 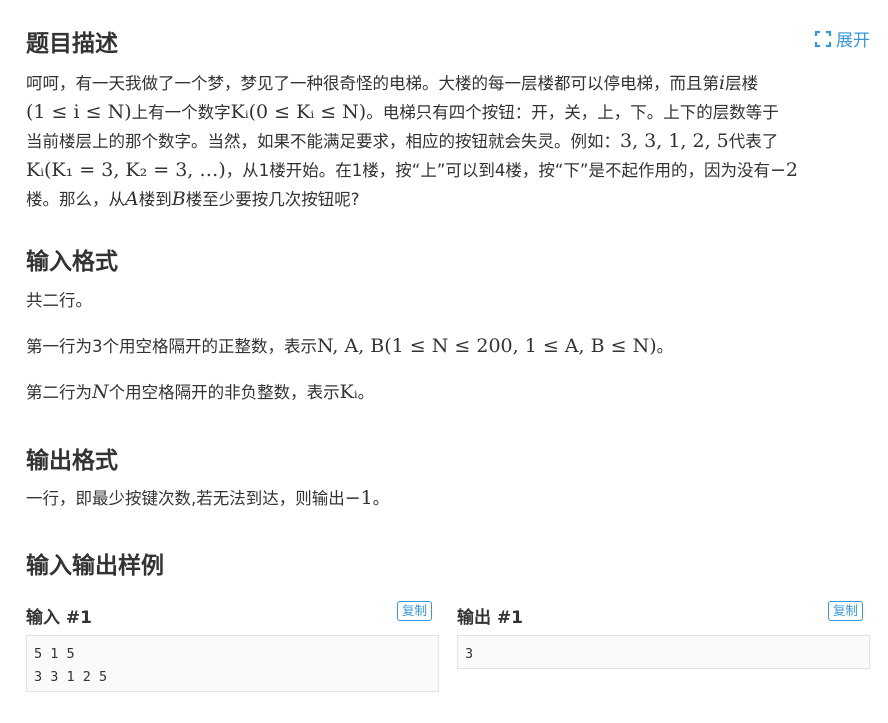 I want to click on sample-output-box: 3, so click(x=663, y=652).